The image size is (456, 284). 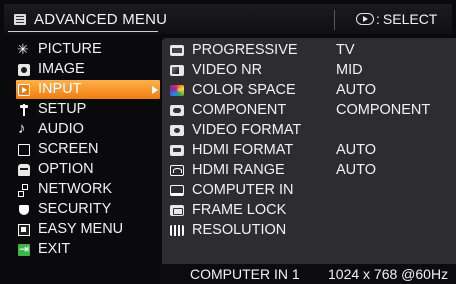 What do you see at coordinates (24, 128) in the screenshot?
I see `audio-icon` at bounding box center [24, 128].